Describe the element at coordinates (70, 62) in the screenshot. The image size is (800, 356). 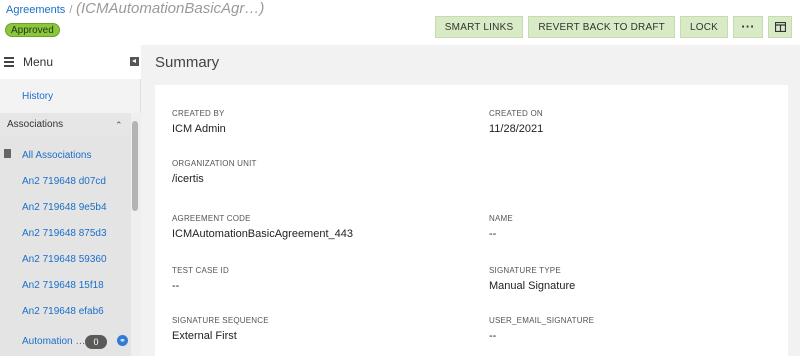
I see `menu-header: Menu` at that location.